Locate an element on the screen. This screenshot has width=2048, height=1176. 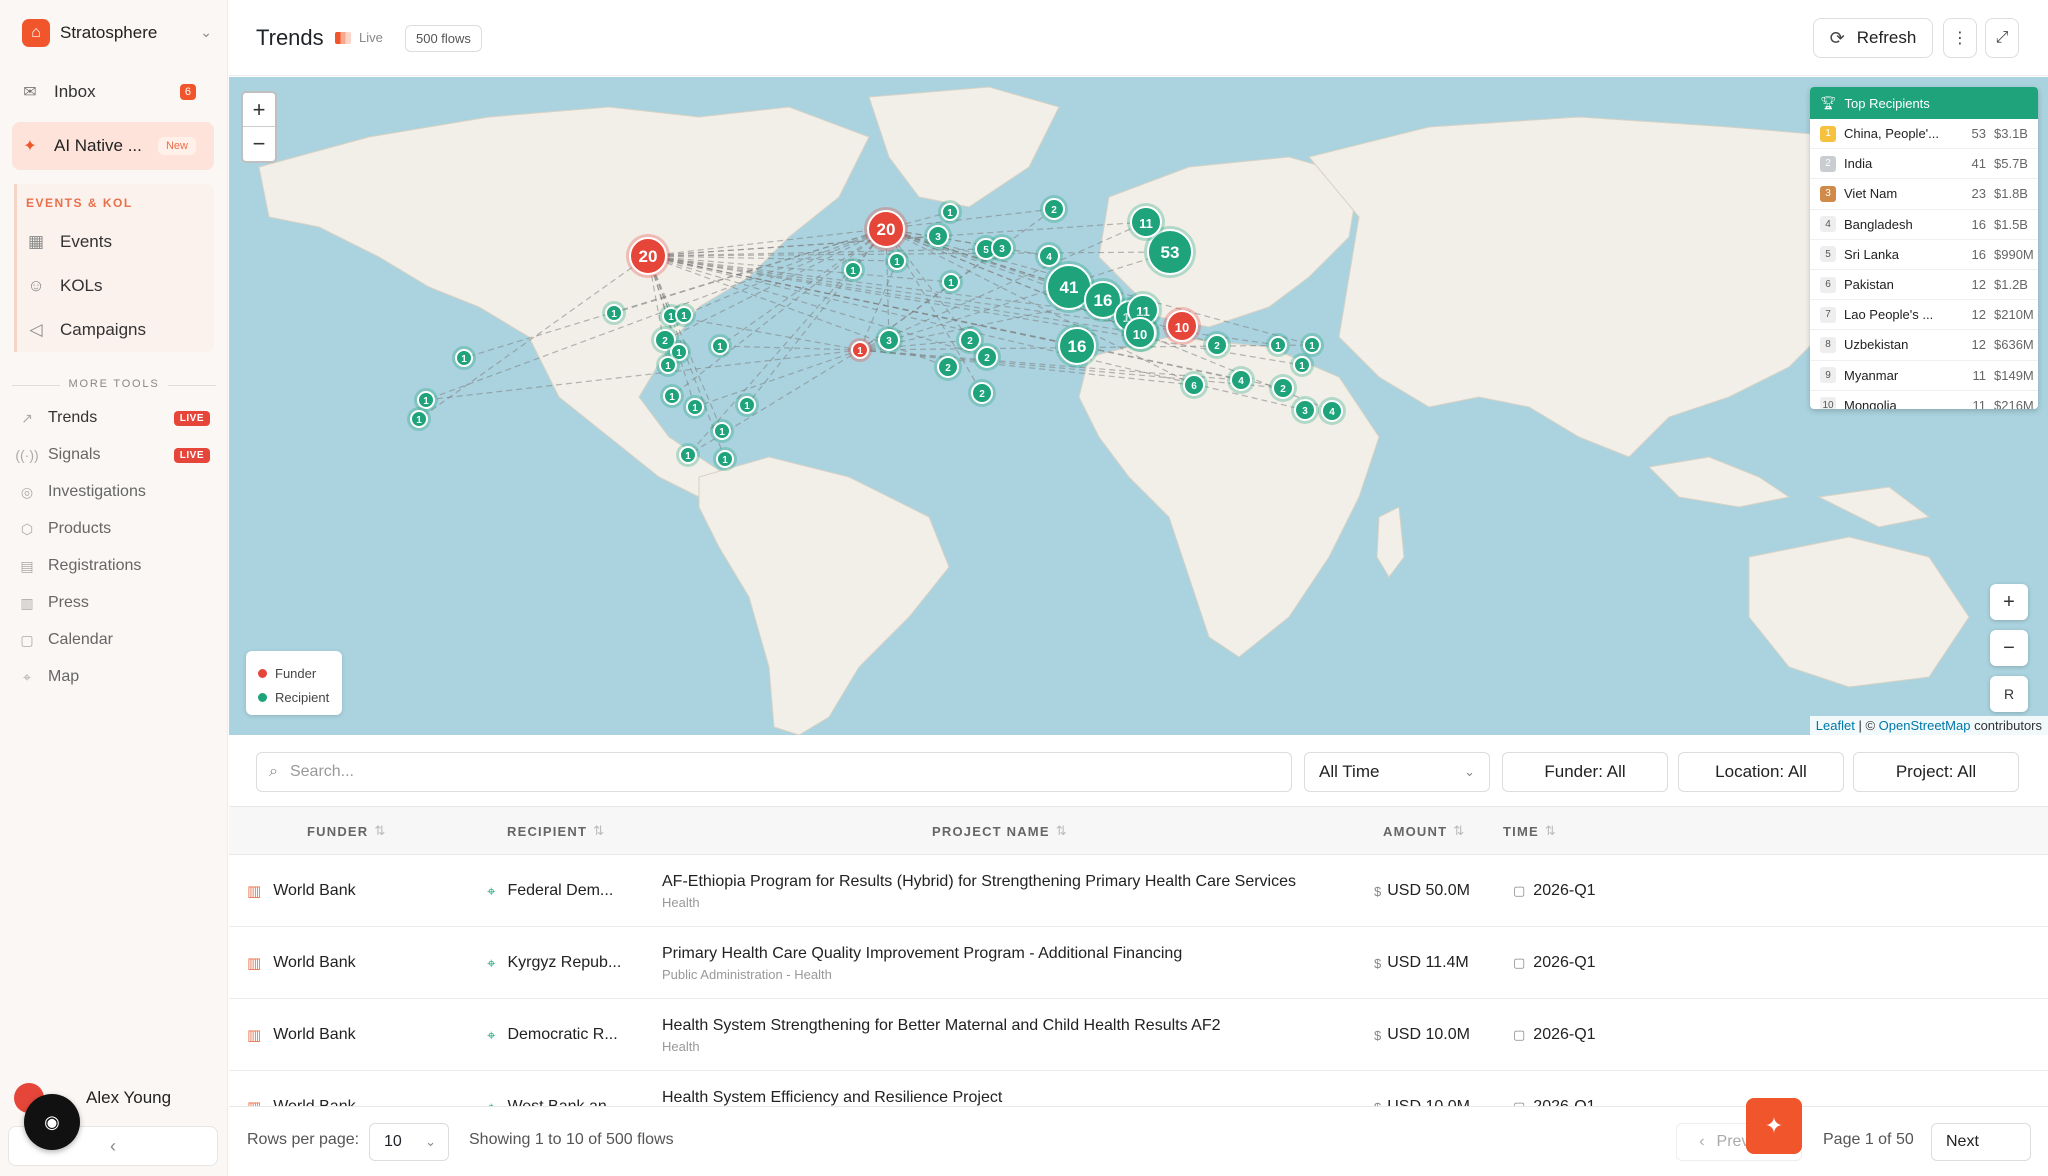
top-recipient-row: 3 Viet Nam 23 $1.8B is located at coordinates (1924, 194).